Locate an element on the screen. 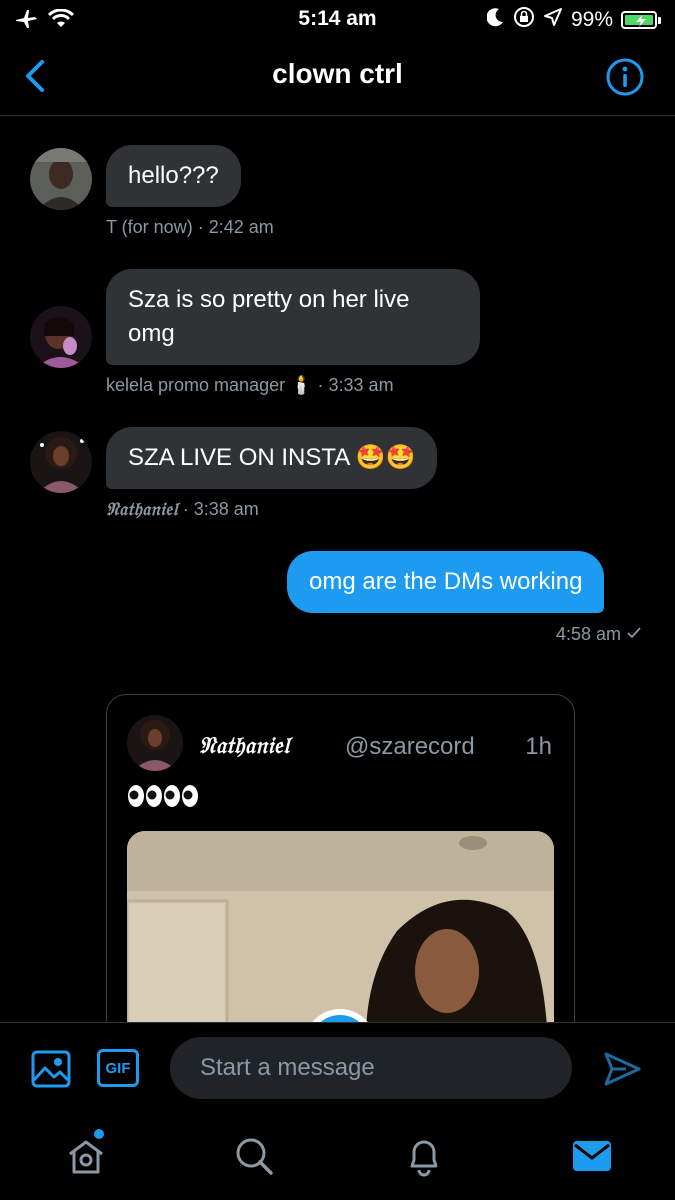 This screenshot has width=675, height=1200. tweet-text is located at coordinates (163, 796).